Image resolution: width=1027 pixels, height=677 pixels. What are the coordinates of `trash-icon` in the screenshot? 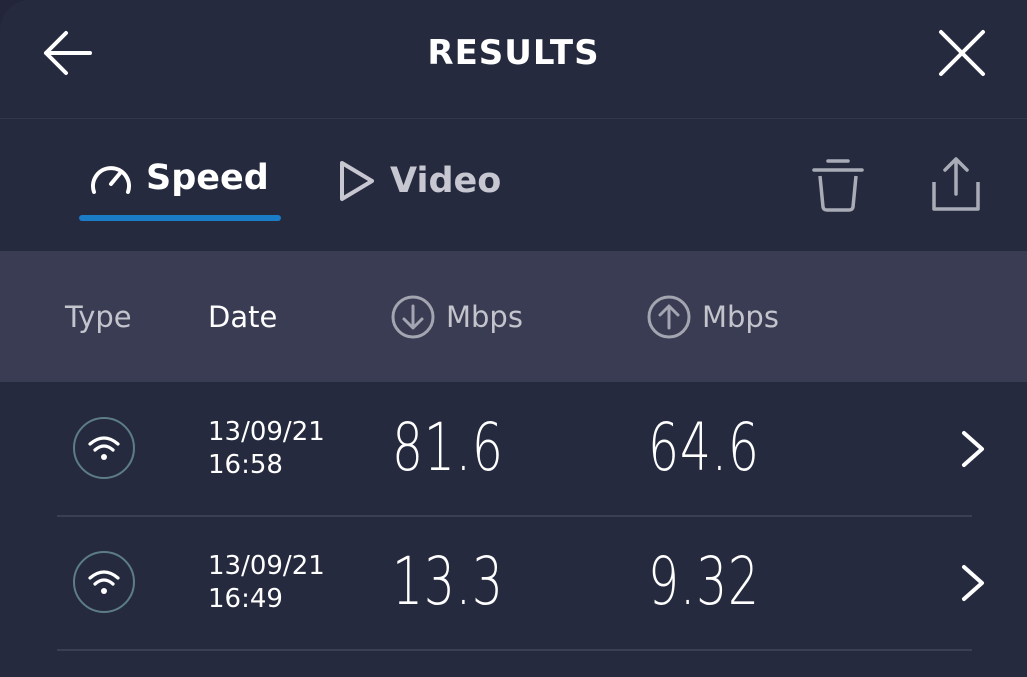 It's located at (838, 185).